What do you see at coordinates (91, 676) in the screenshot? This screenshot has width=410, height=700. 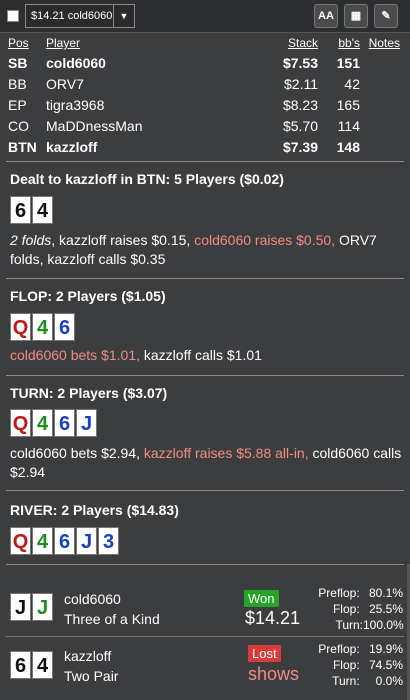 I see `showdown-hand: Two Pair` at bounding box center [91, 676].